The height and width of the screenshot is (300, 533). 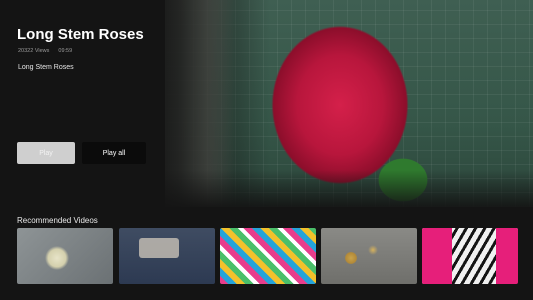 What do you see at coordinates (46, 153) in the screenshot?
I see `play-button: Play` at bounding box center [46, 153].